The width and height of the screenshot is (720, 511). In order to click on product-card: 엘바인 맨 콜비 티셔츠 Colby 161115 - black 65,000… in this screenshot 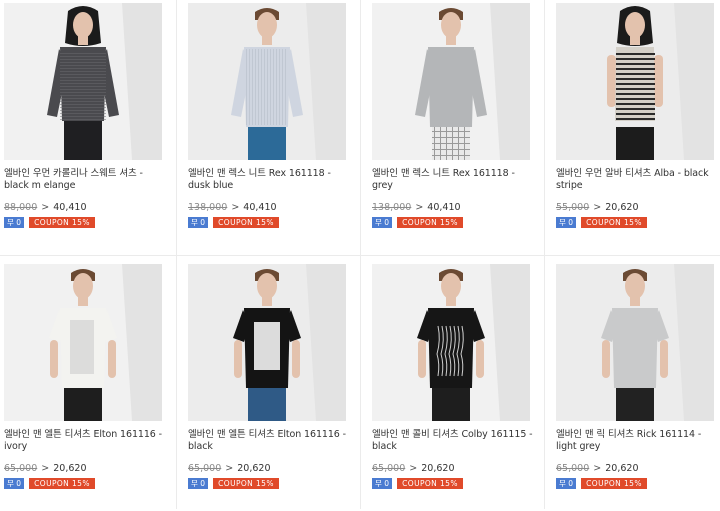, I will do `click(456, 386)`.